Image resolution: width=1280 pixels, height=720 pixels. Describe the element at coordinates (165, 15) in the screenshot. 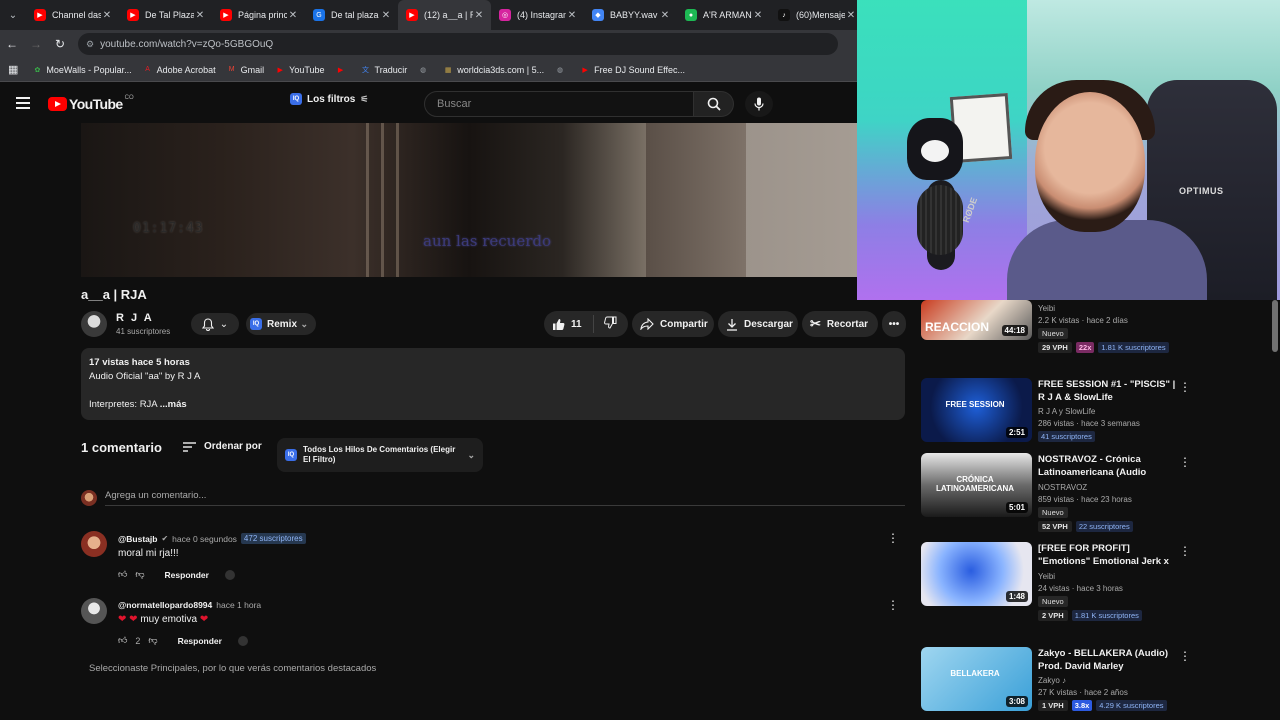

I see `browser-tab: ▶ De Tal Plaza ✕` at that location.